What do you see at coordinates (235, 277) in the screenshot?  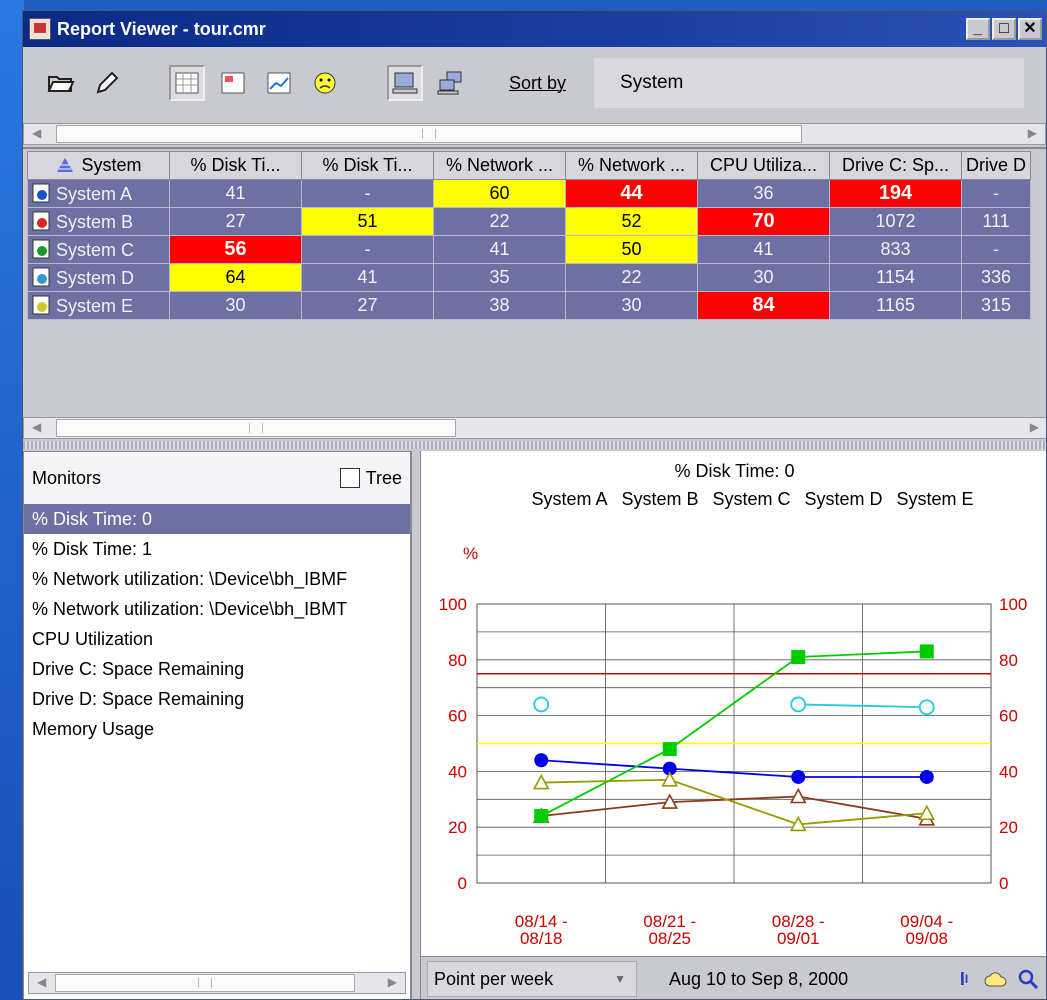 I see `table-cell: 64` at bounding box center [235, 277].